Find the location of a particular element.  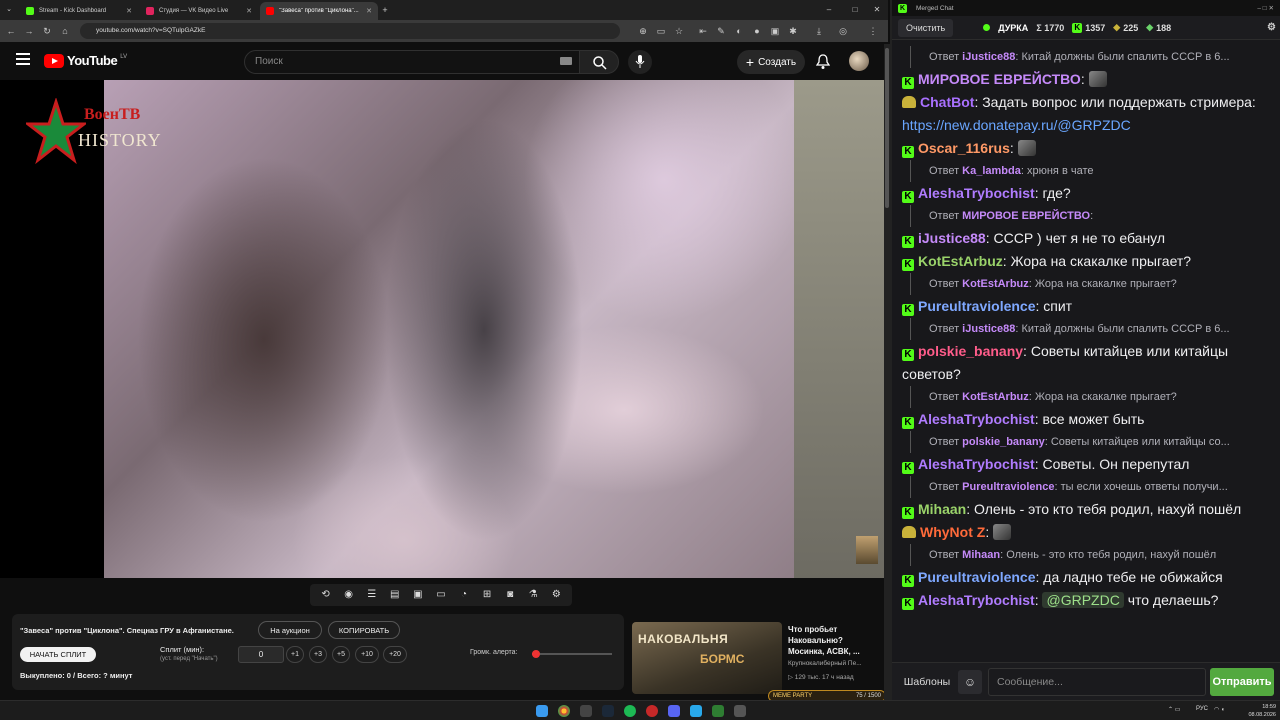

download-icon: ⤓ is located at coordinates (819, 31).